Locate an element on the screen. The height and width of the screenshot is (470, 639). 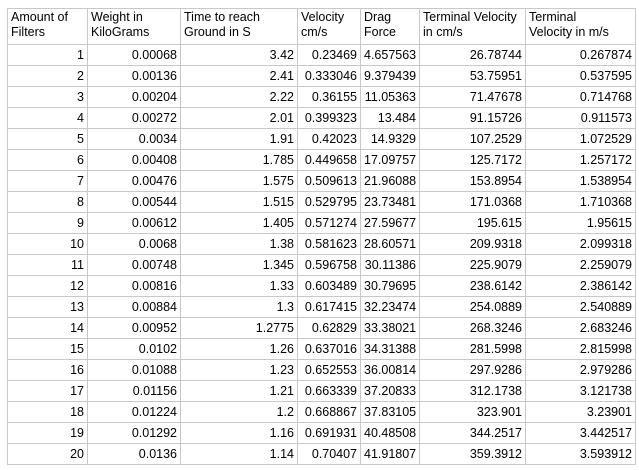
cell-weight: 0.00884 is located at coordinates (134, 307).